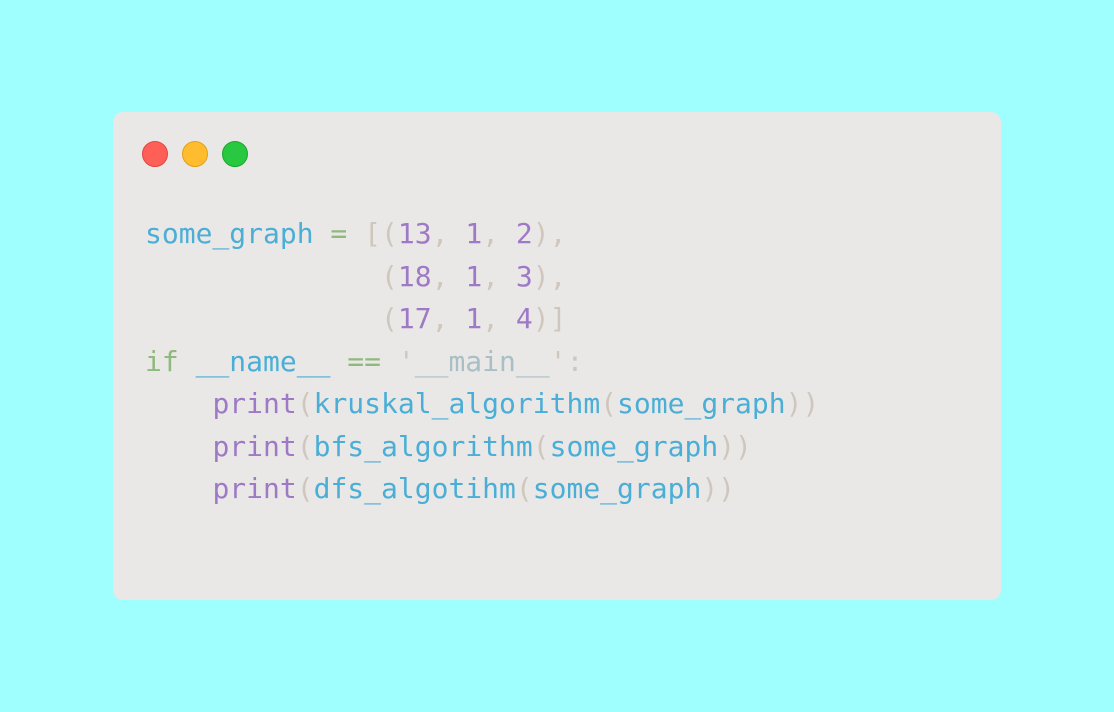  I want to click on code-token: __name__, so click(263, 361).